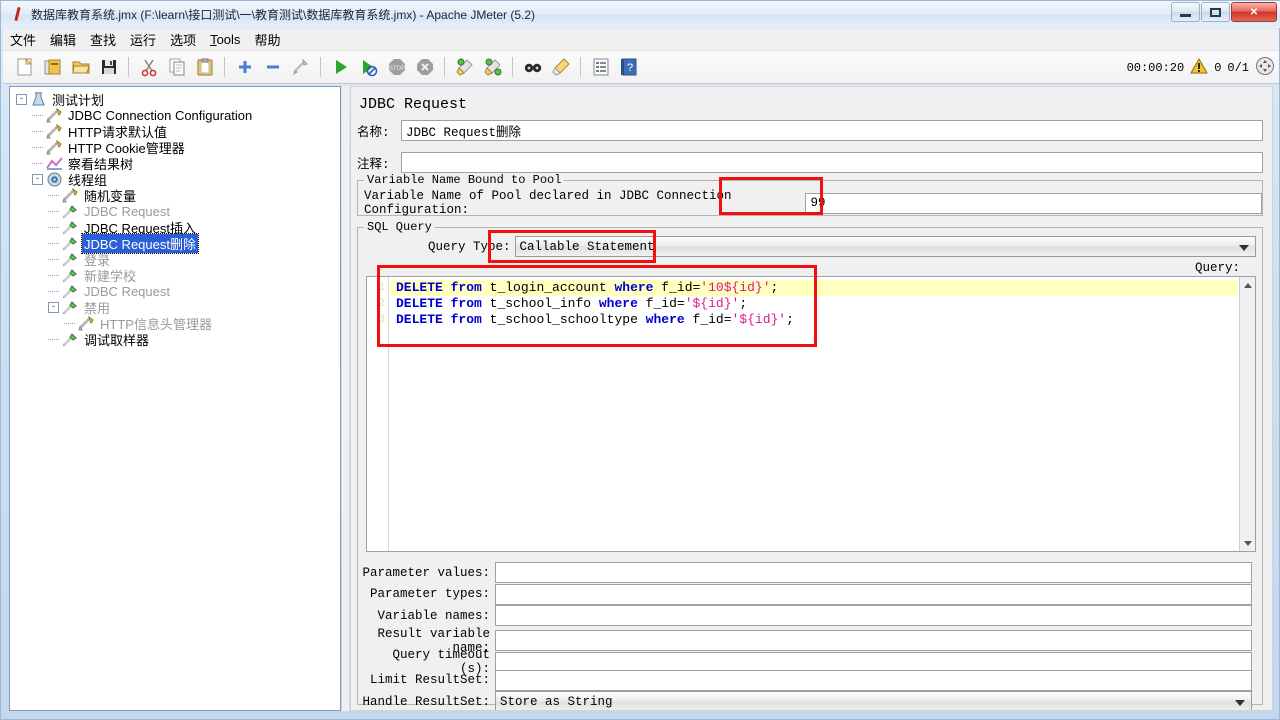 This screenshot has width=1280, height=720. Describe the element at coordinates (425, 67) in the screenshot. I see `shutdown-icon` at that location.